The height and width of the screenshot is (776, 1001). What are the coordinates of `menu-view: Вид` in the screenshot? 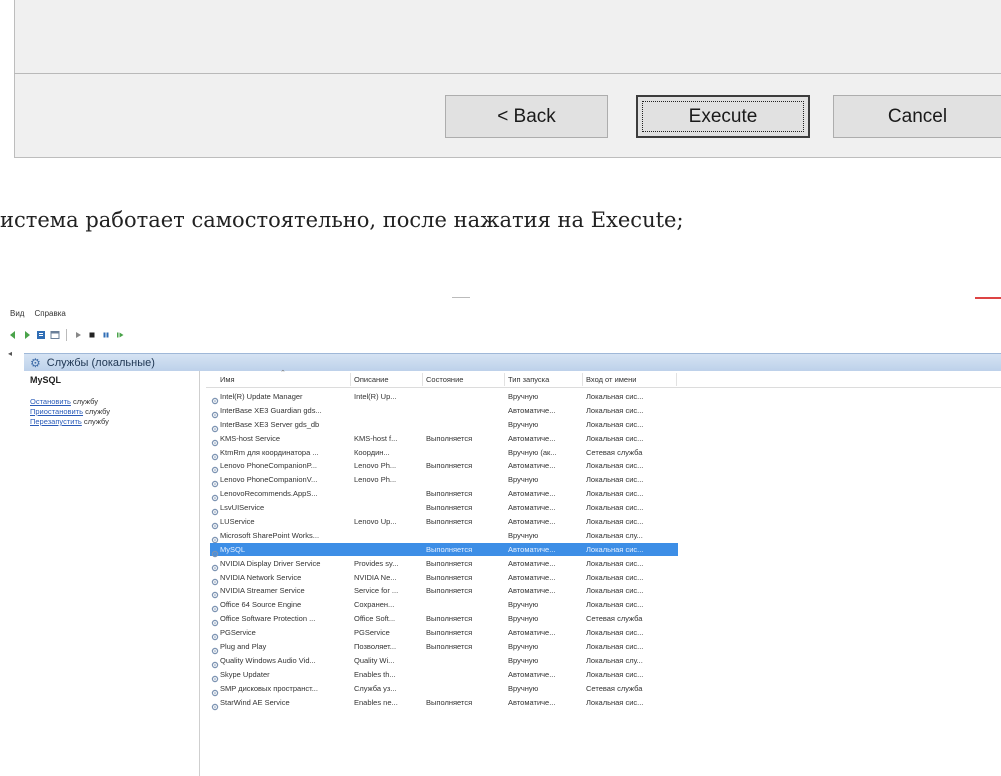 It's located at (17, 316).